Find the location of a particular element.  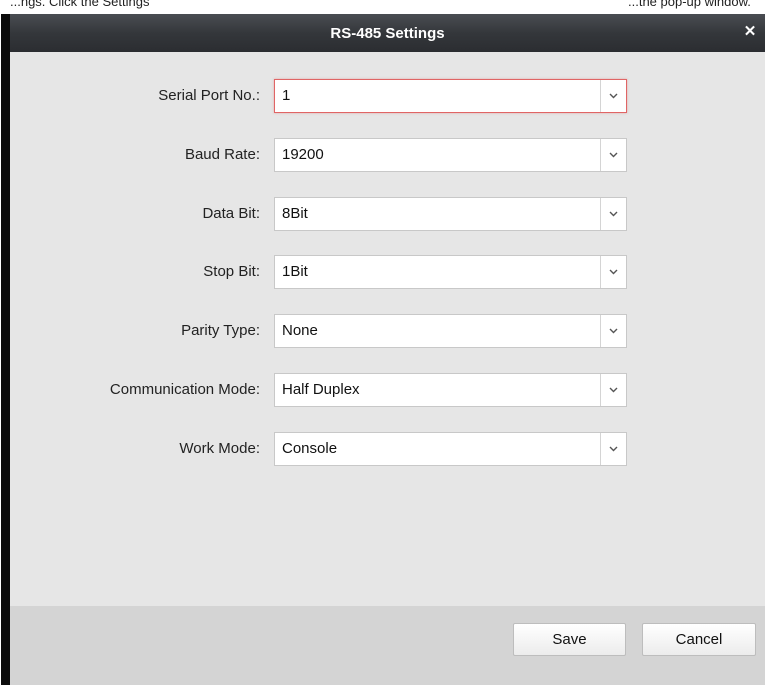

baud-rate-row: Baud Rate: 19200 is located at coordinates (330, 155).